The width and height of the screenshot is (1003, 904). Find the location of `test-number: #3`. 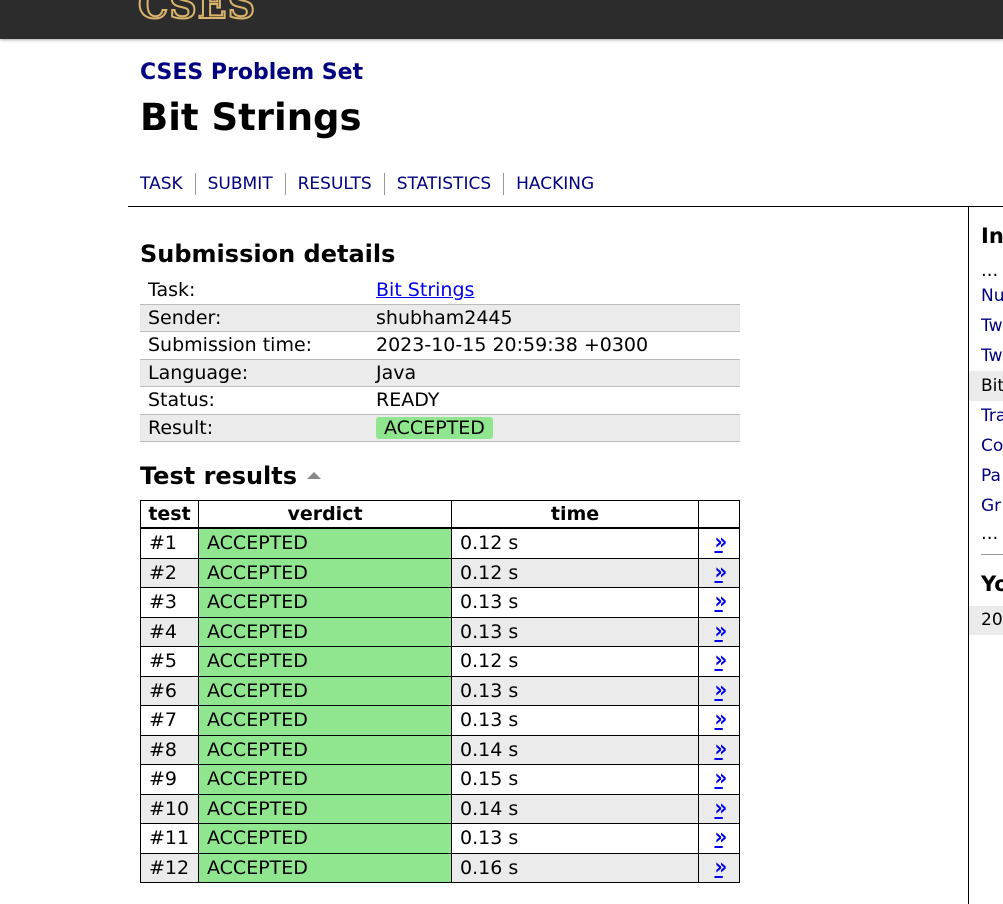

test-number: #3 is located at coordinates (169, 602).